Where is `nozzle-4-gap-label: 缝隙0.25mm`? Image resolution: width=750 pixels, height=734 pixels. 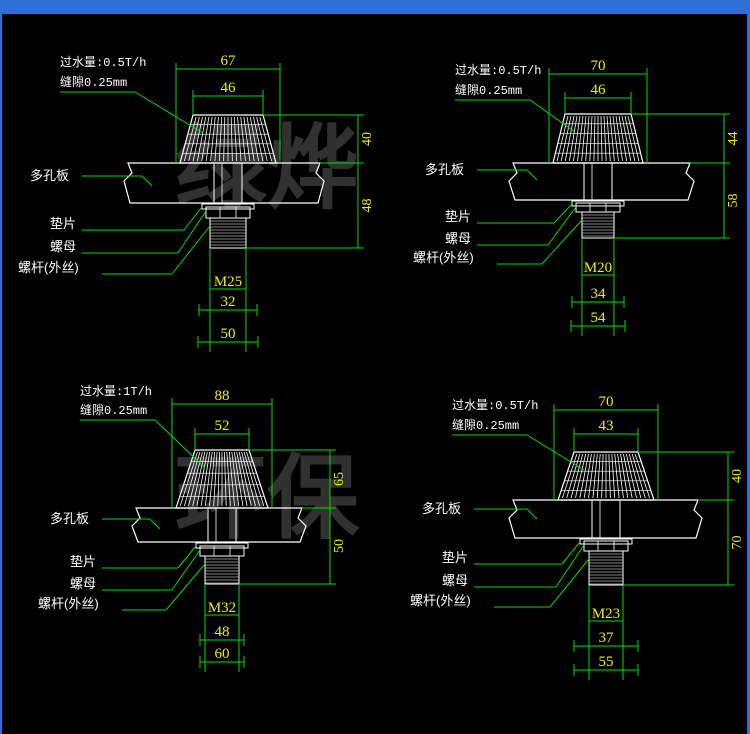 nozzle-4-gap-label: 缝隙0.25mm is located at coordinates (485, 425).